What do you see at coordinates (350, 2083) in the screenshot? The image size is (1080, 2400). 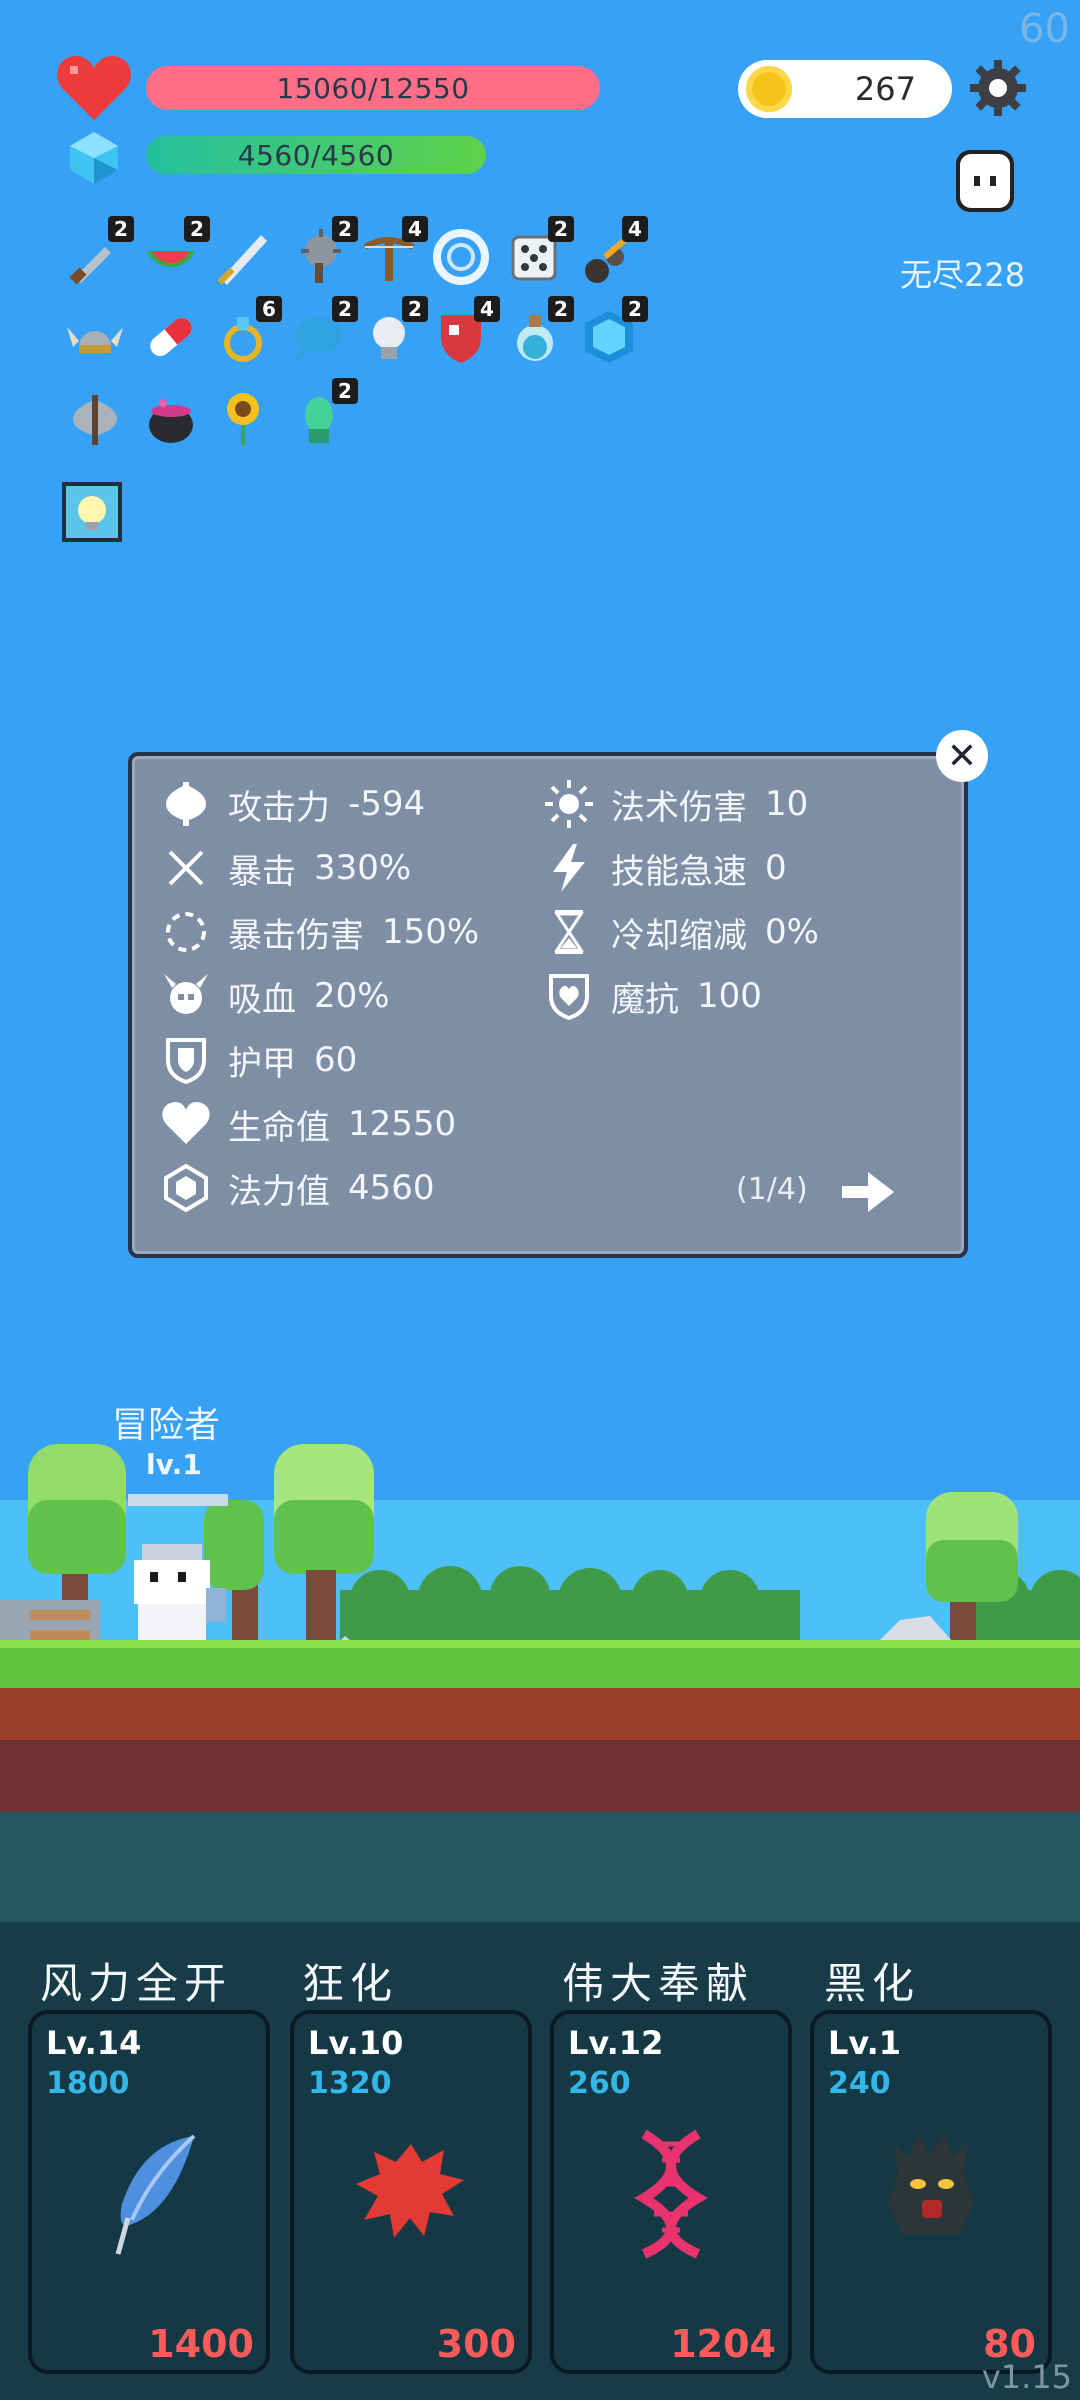 I see `skill-cost: 1320` at bounding box center [350, 2083].